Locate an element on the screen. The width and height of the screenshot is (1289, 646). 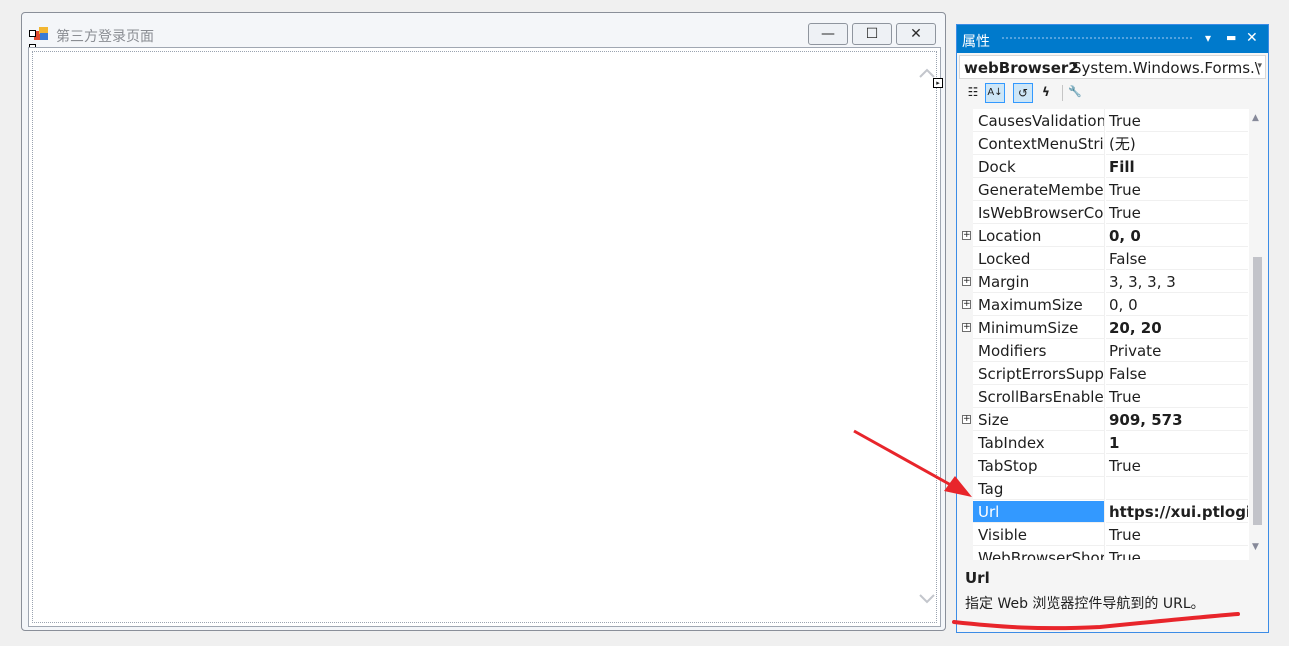
property-name: Location is located at coordinates (1038, 236).